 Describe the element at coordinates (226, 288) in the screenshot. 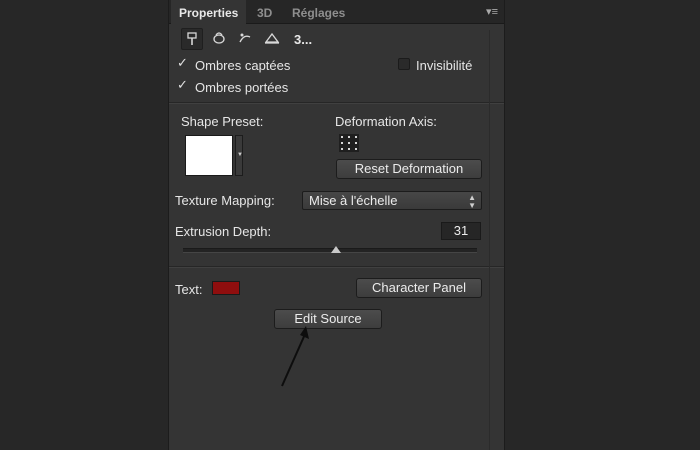

I see `text-color-swatch` at that location.